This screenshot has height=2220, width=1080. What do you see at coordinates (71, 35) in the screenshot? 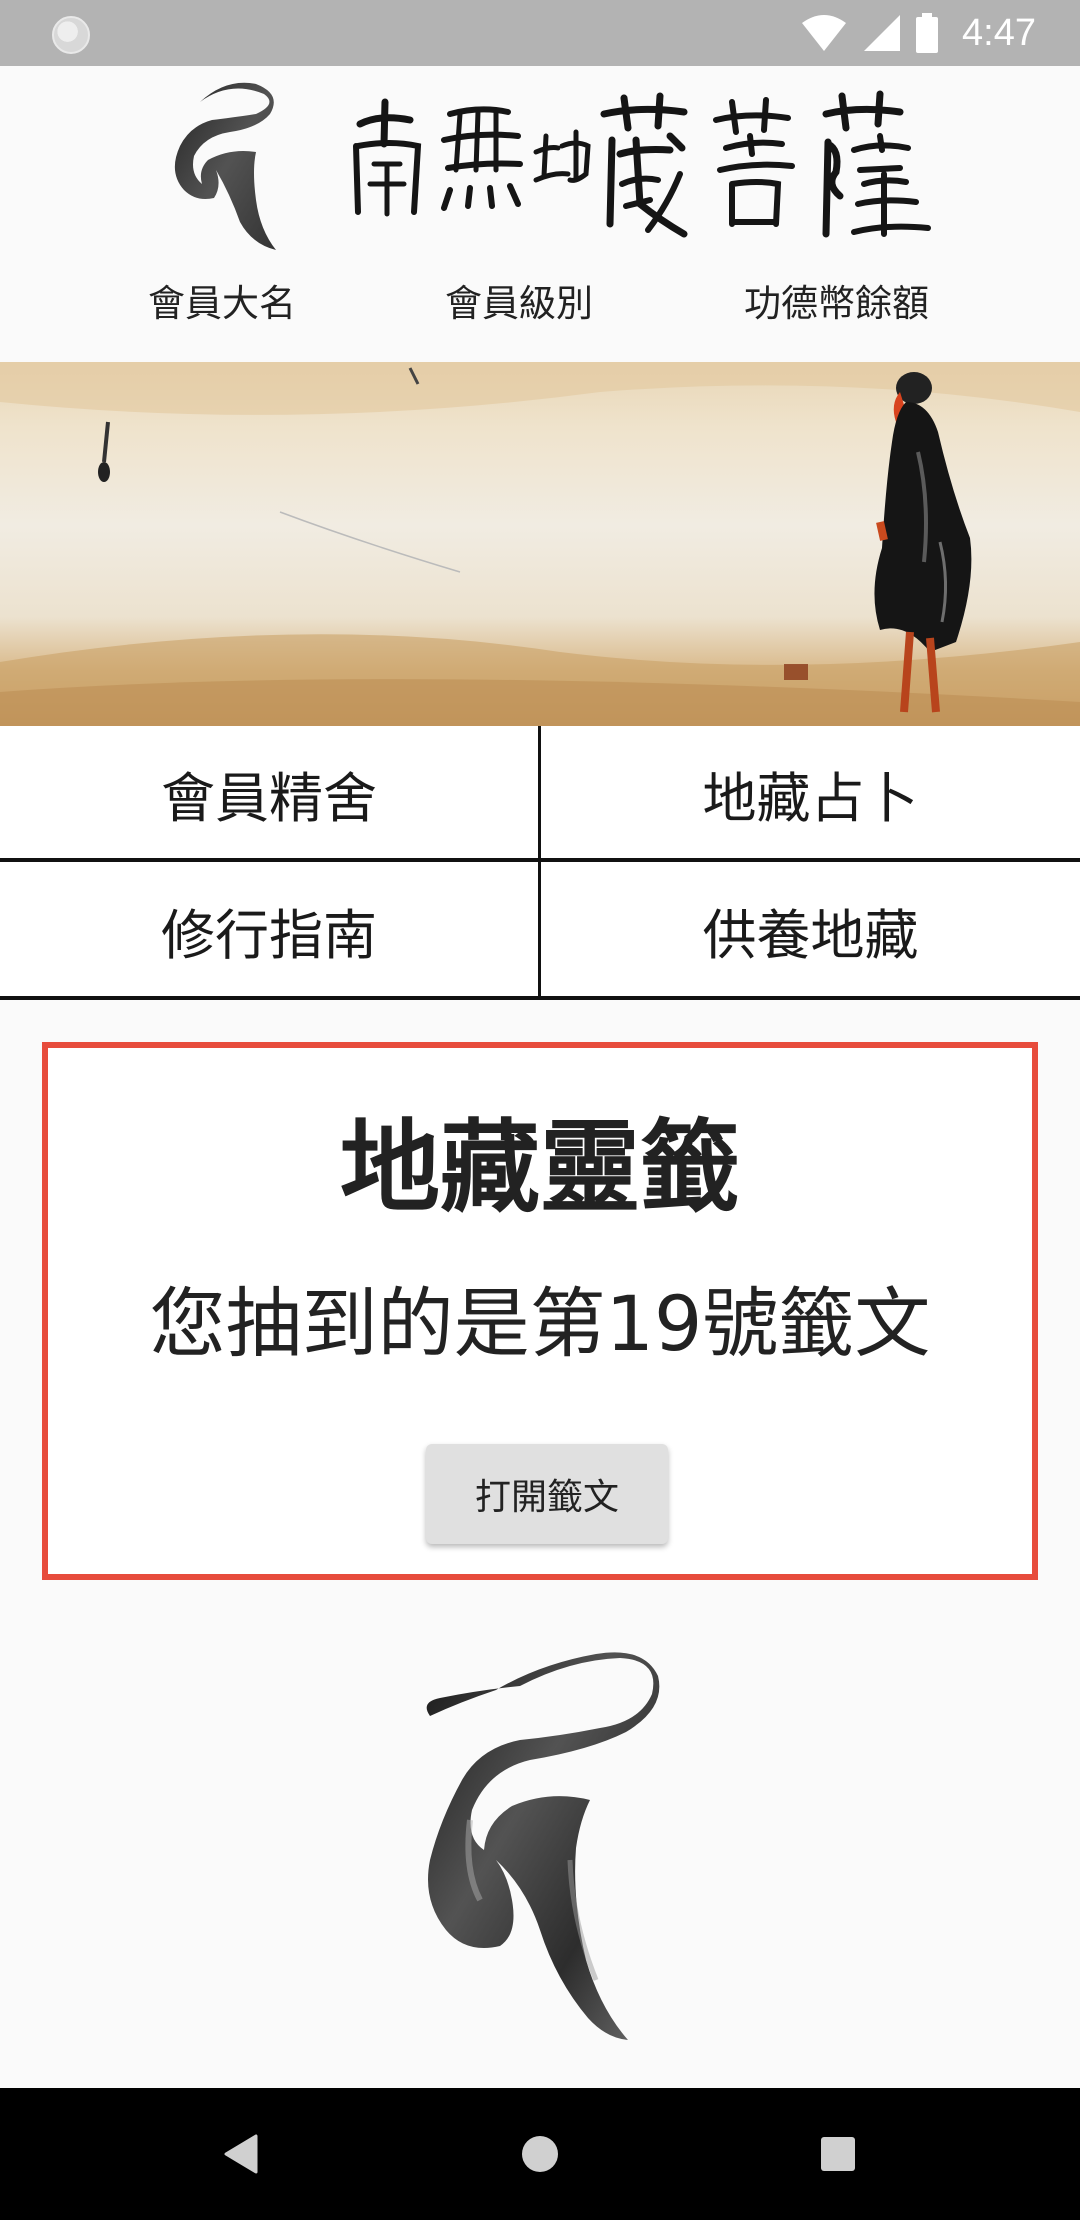
I see `notification-dot-icon` at bounding box center [71, 35].